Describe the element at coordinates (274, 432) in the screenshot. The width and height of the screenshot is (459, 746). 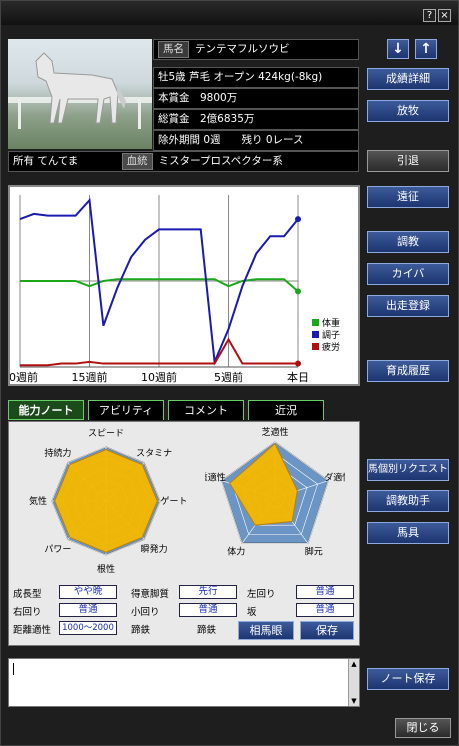
I see `radar-label: 芝適性` at that location.